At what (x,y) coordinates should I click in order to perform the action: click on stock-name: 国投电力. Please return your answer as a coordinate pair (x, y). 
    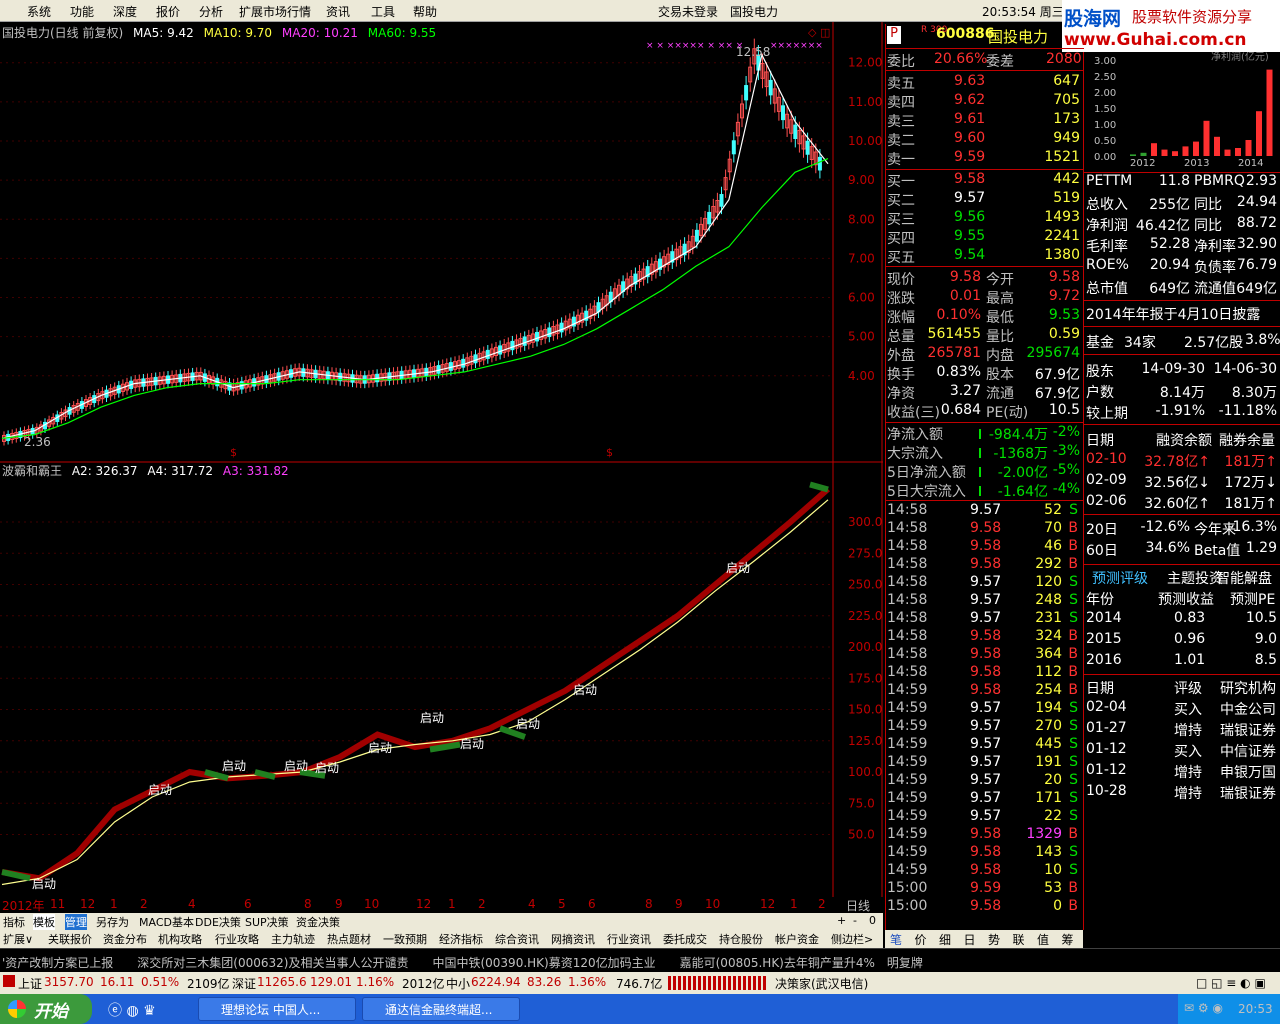
    Looking at the image, I should click on (1018, 36).